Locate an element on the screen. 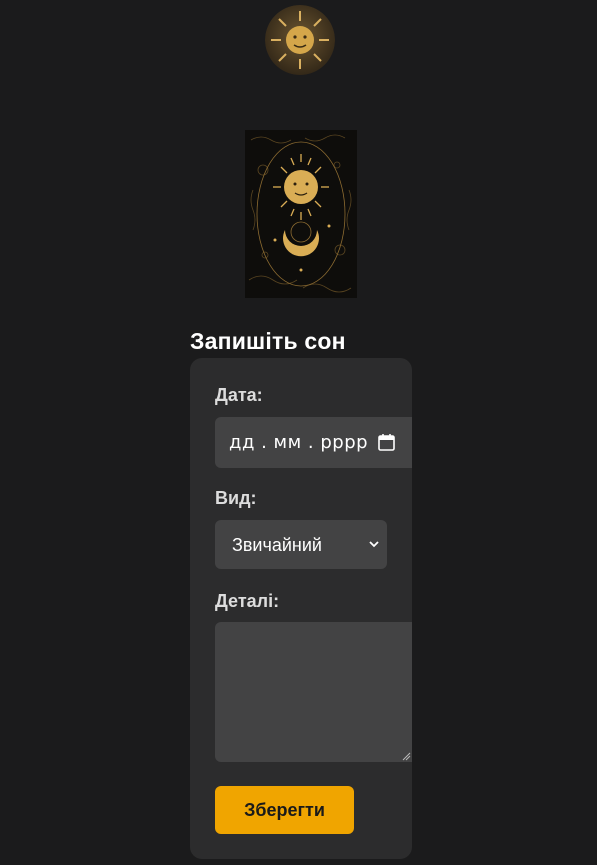 The width and height of the screenshot is (597, 865). sun-moon-tarot-card-icon is located at coordinates (301, 214).